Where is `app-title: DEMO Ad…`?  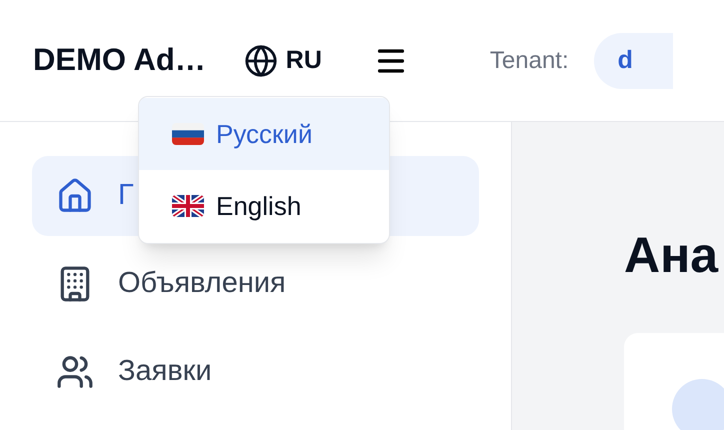 app-title: DEMO Ad… is located at coordinates (119, 60).